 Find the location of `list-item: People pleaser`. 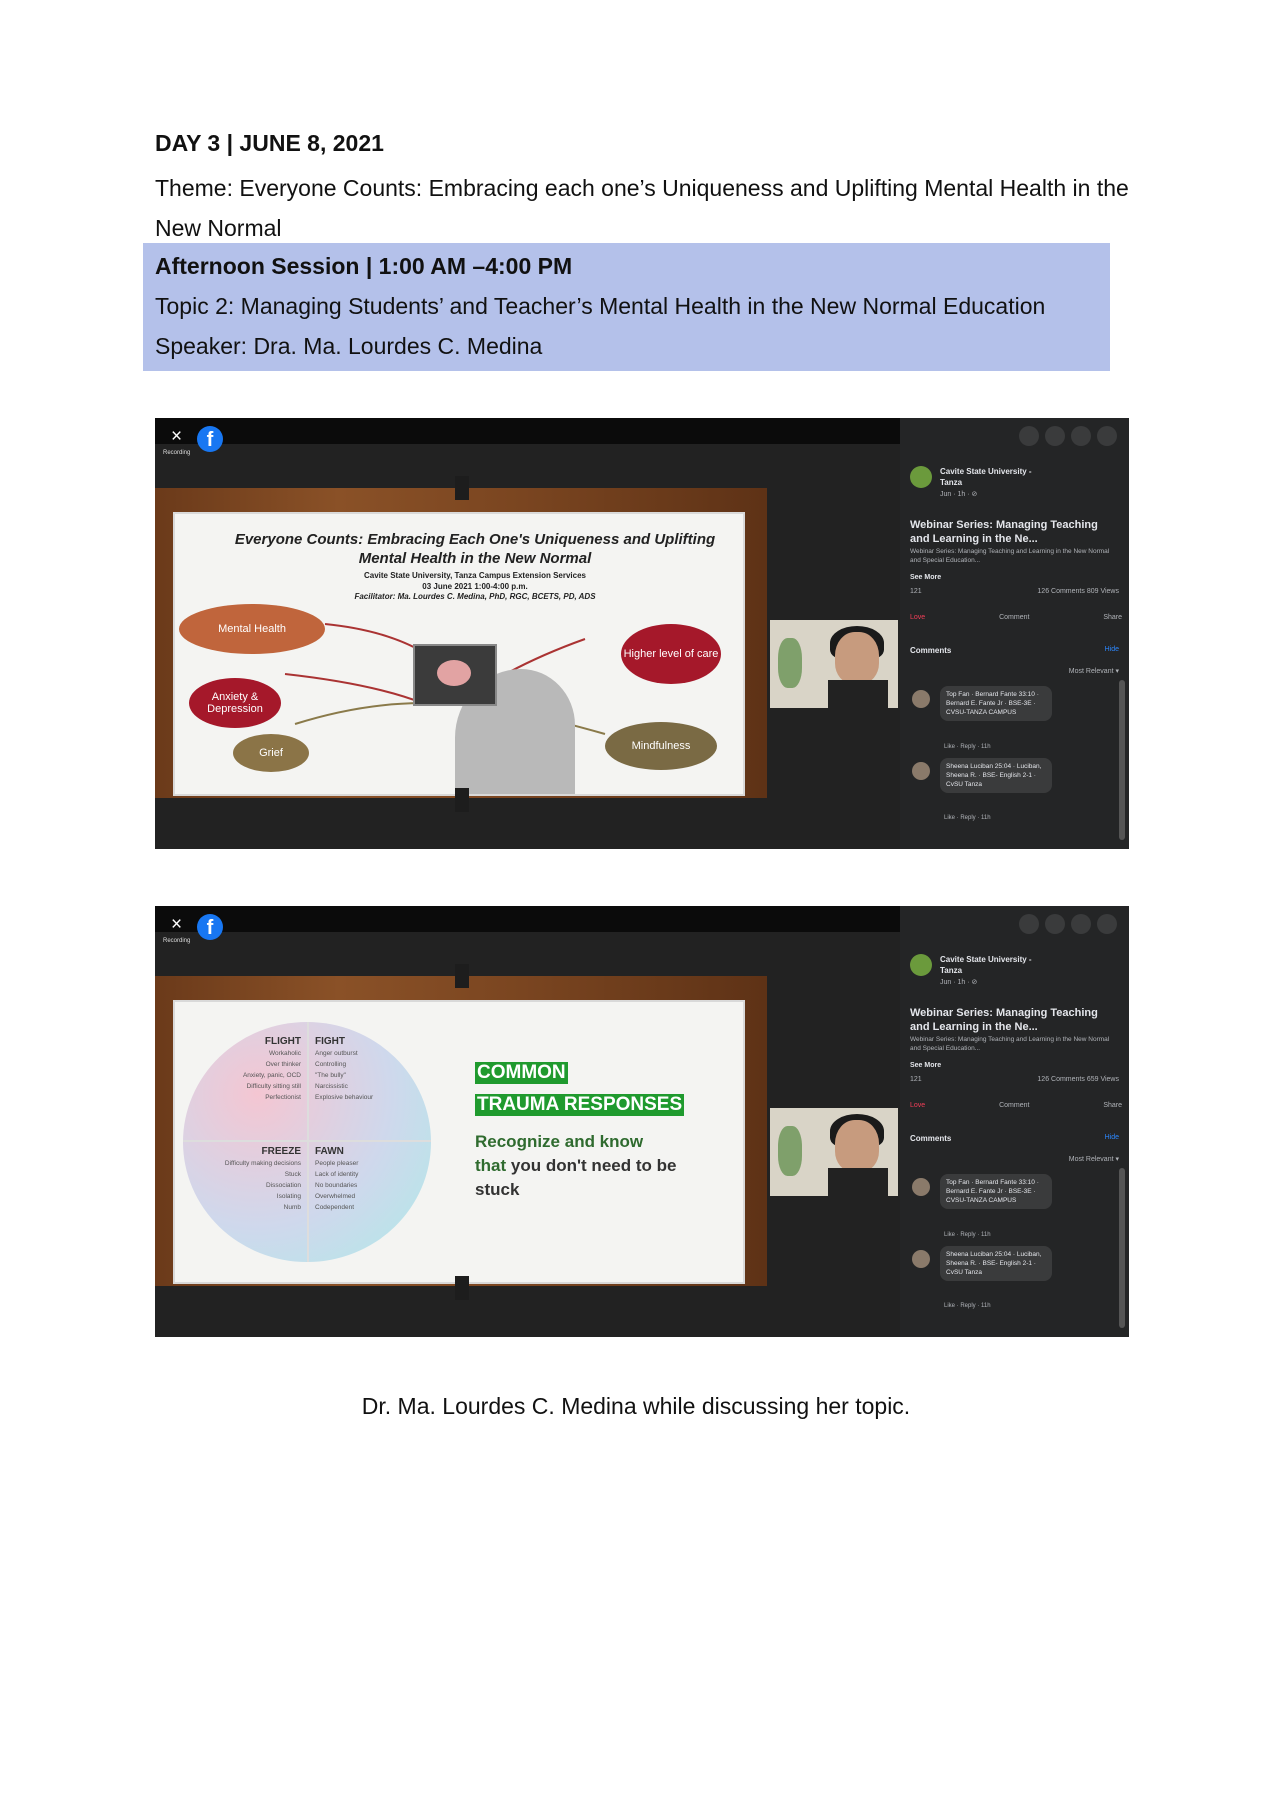

list-item: People pleaser is located at coordinates (337, 1163).